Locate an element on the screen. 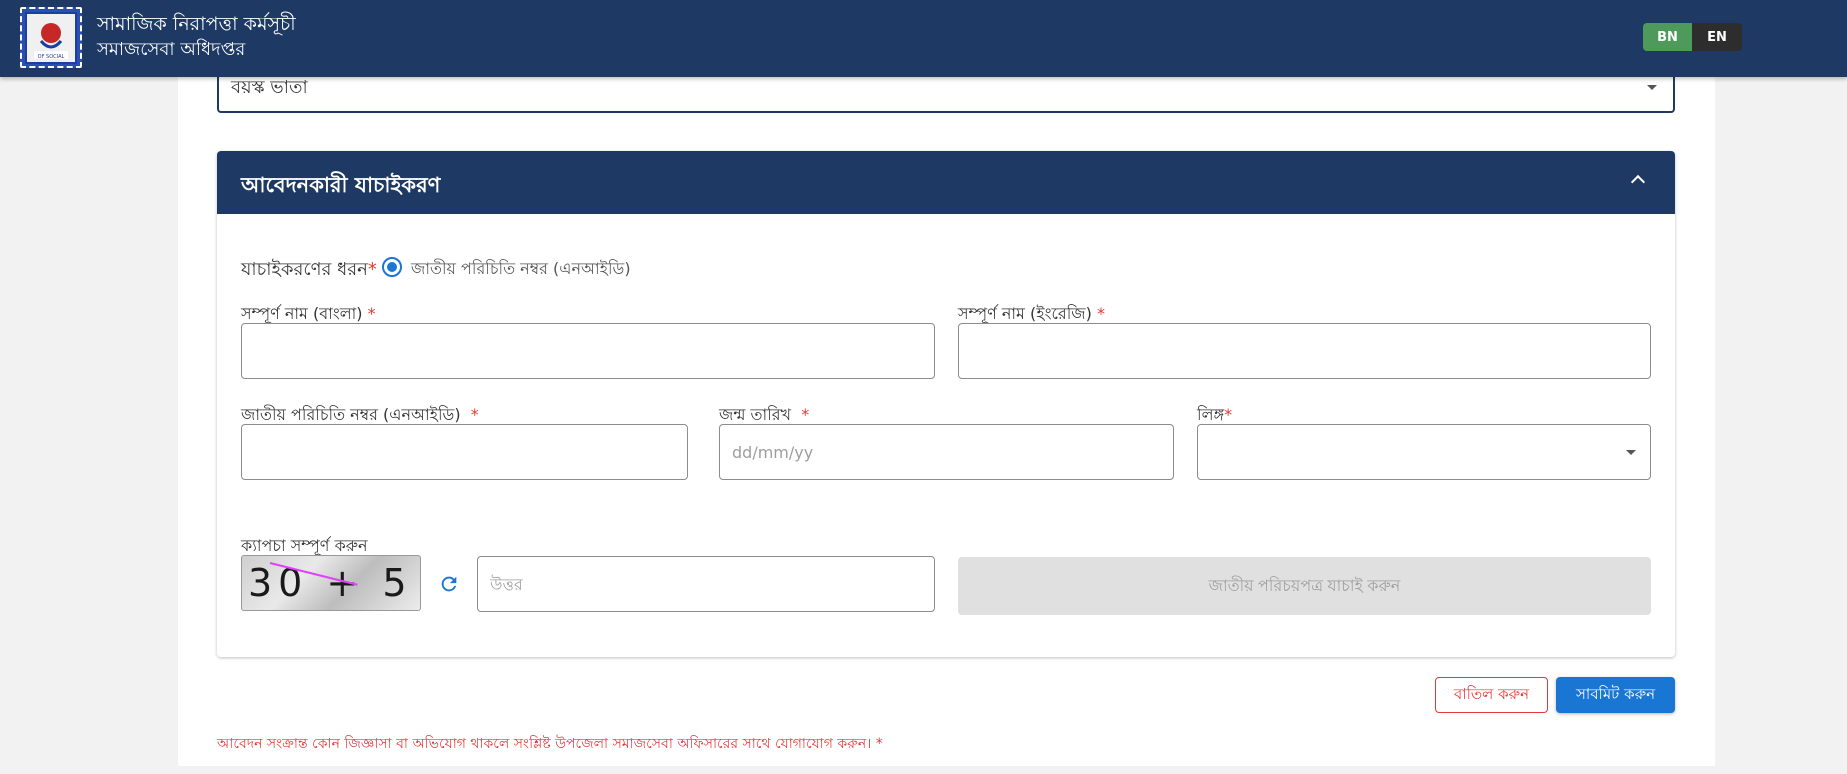 The height and width of the screenshot is (774, 1847). captcha-image: 30 + 5 = is located at coordinates (331, 583).